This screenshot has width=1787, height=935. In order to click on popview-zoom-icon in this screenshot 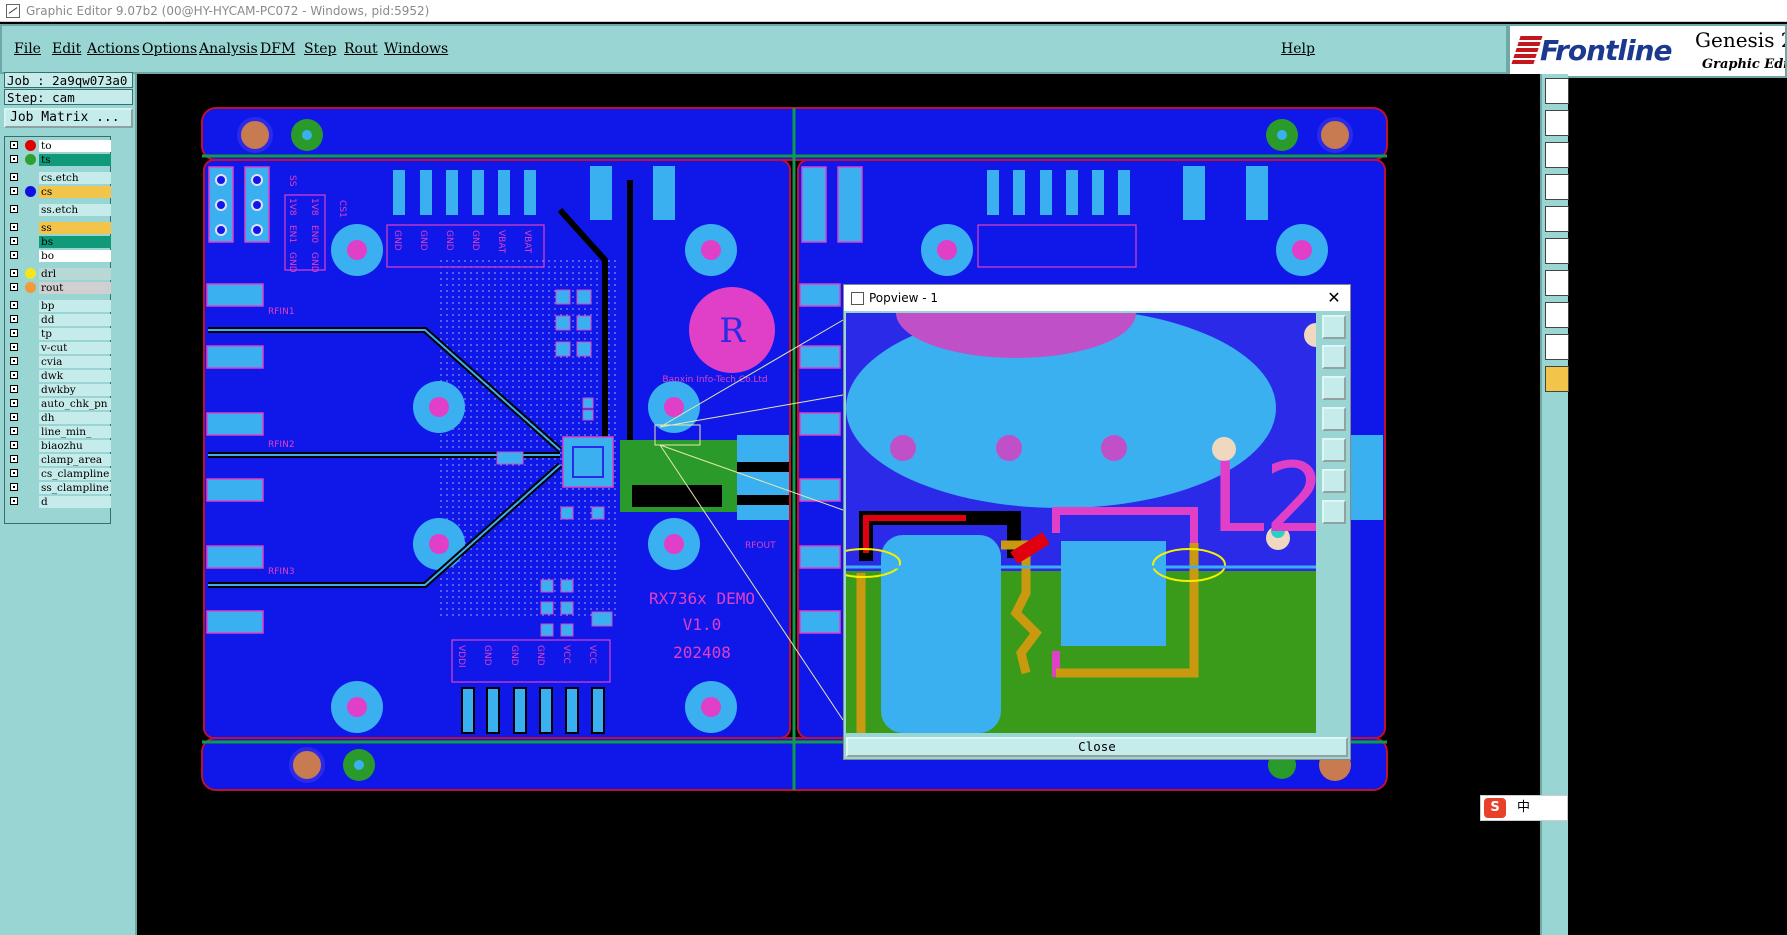, I will do `click(1334, 512)`.